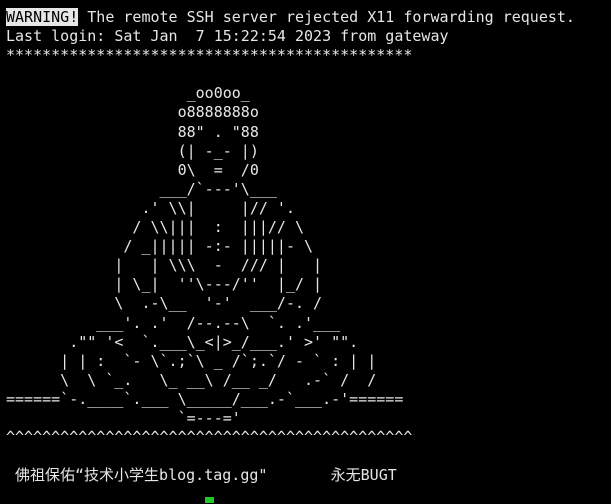  Describe the element at coordinates (132, 112) in the screenshot. I see `banner-art-line: o8888888o` at that location.